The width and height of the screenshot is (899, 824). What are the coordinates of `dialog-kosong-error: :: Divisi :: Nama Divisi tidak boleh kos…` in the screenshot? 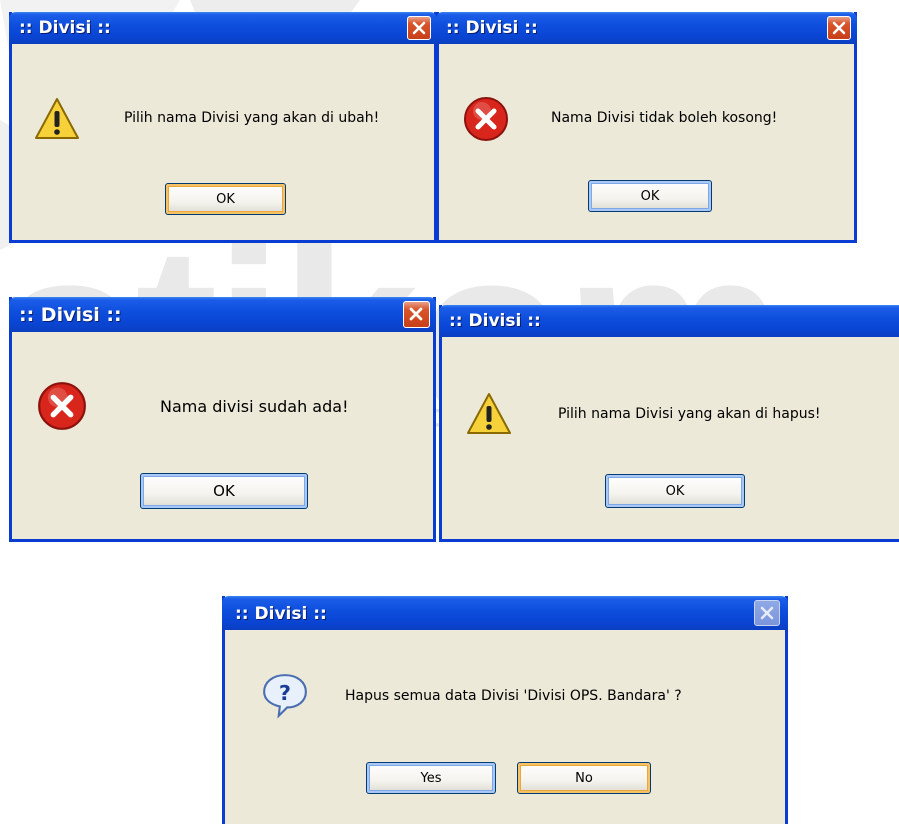 It's located at (646, 127).